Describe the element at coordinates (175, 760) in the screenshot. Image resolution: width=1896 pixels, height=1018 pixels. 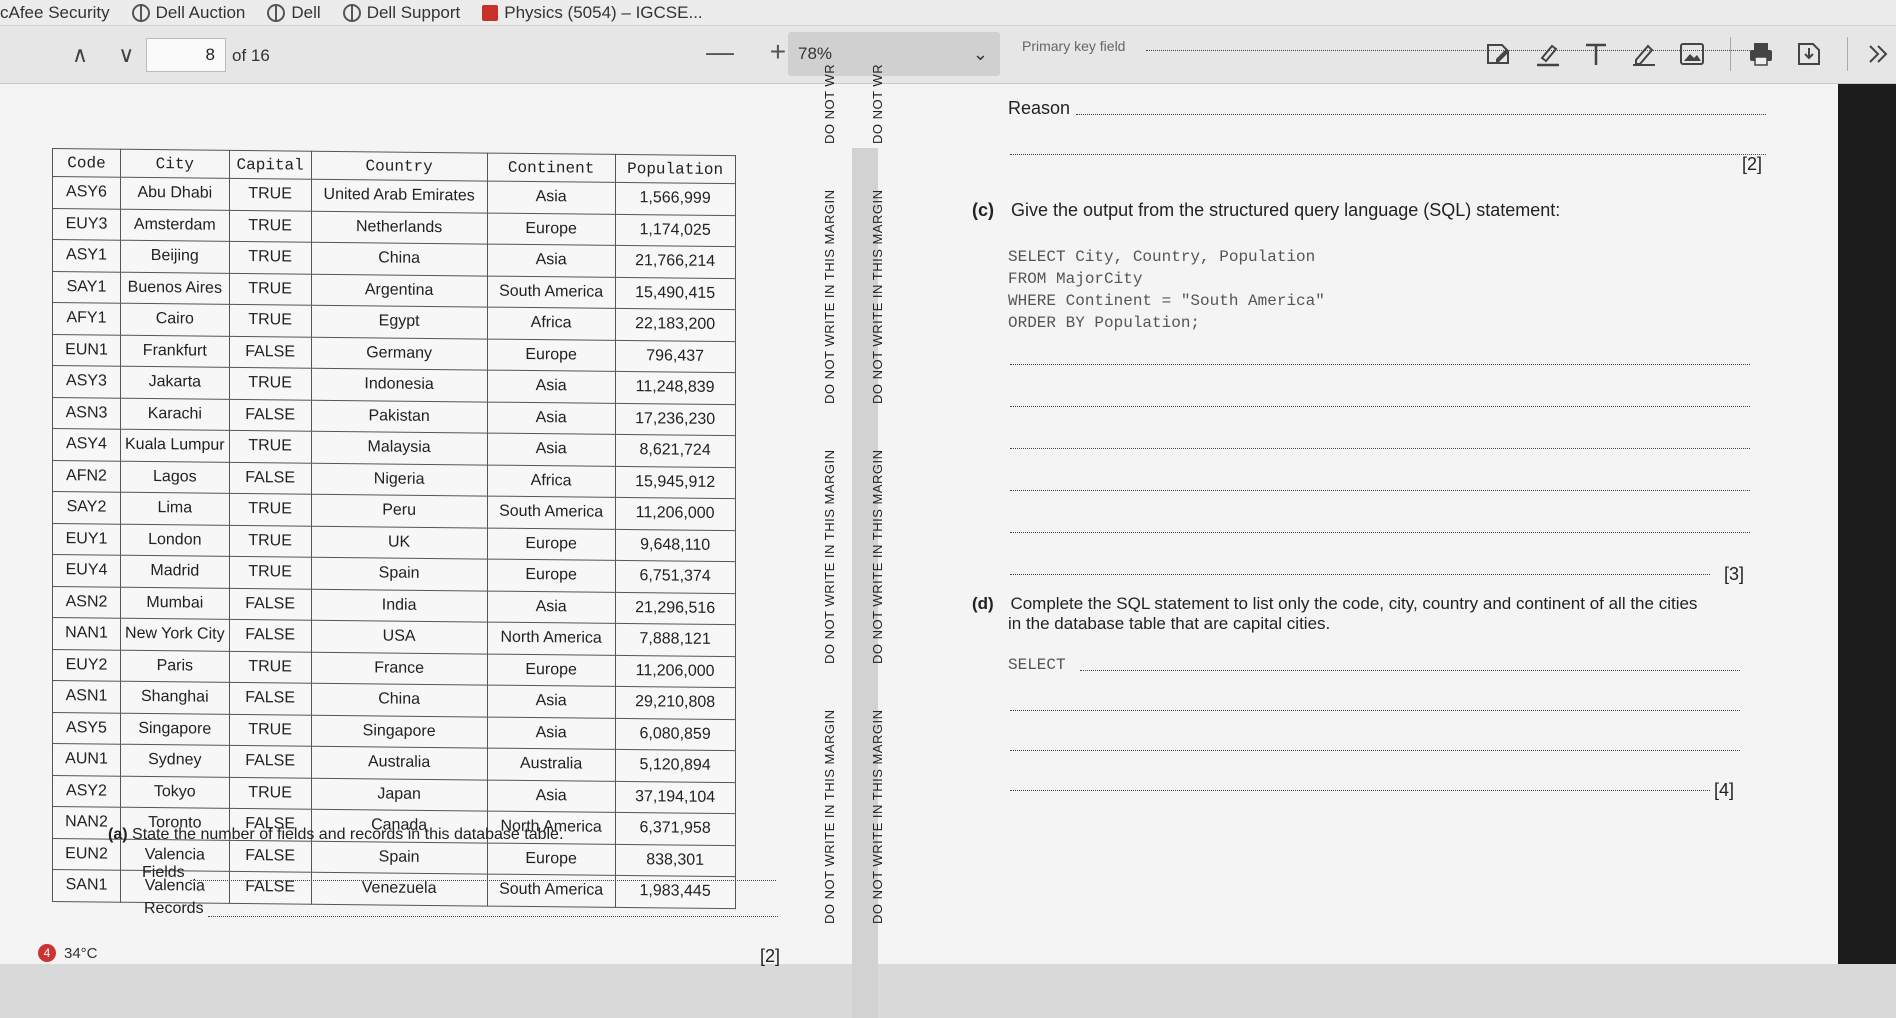
I see `table-cell: Sydney` at that location.